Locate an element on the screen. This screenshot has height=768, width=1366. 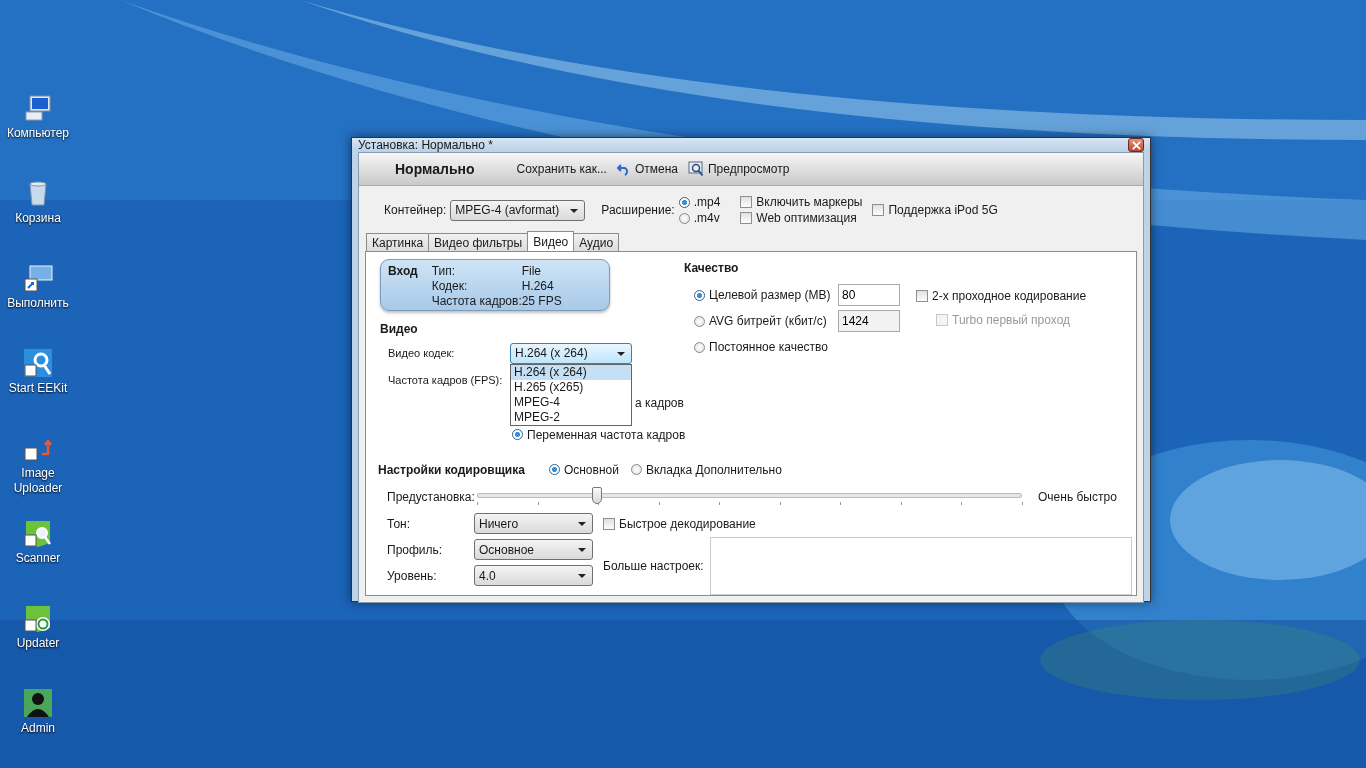
quality-radio: Целевой размер (MB) is located at coordinates (766, 295).